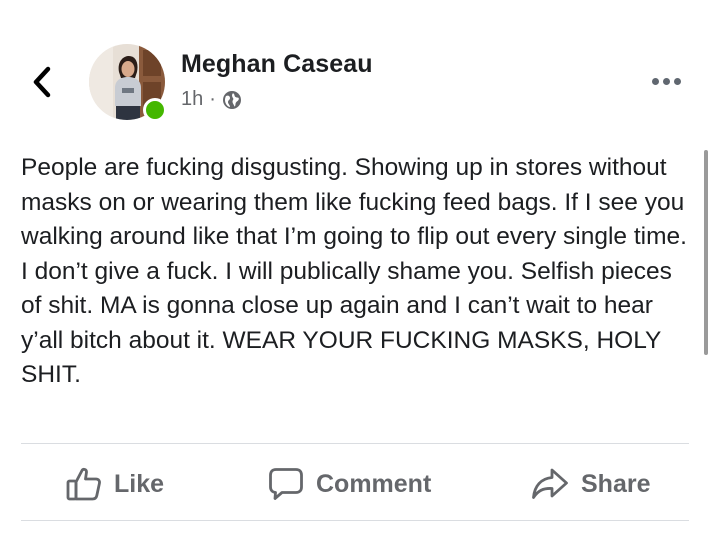 The height and width of the screenshot is (534, 711). I want to click on chevron-left-icon, so click(42, 82).